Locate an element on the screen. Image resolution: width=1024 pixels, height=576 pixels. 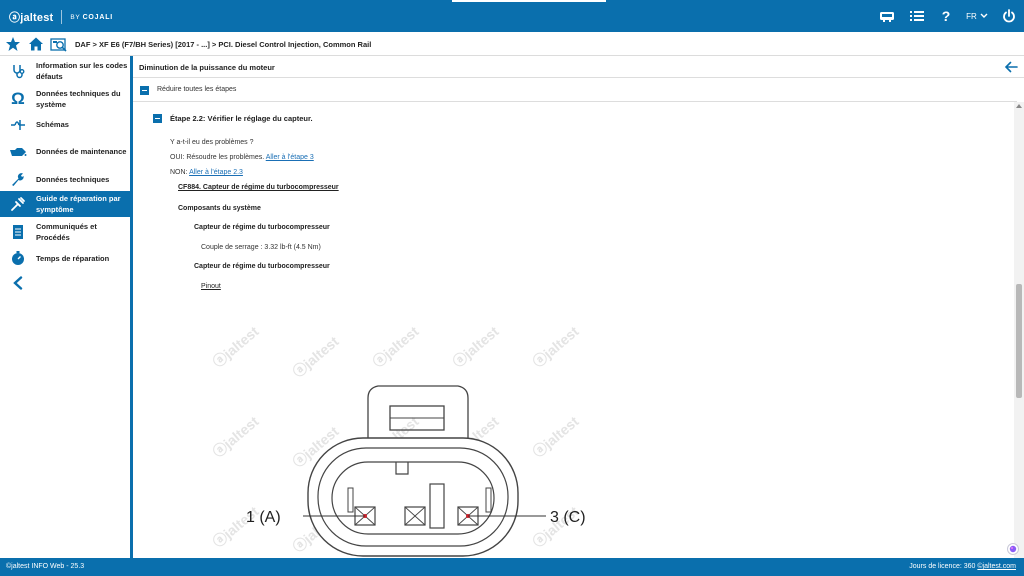
document-icon is located at coordinates (18, 232).